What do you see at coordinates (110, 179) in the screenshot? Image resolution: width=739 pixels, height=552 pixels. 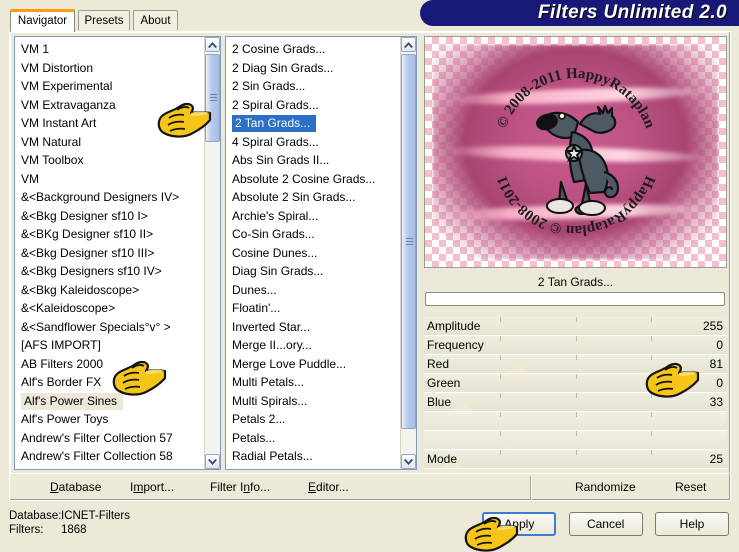 I see `category-list-item: VM` at bounding box center [110, 179].